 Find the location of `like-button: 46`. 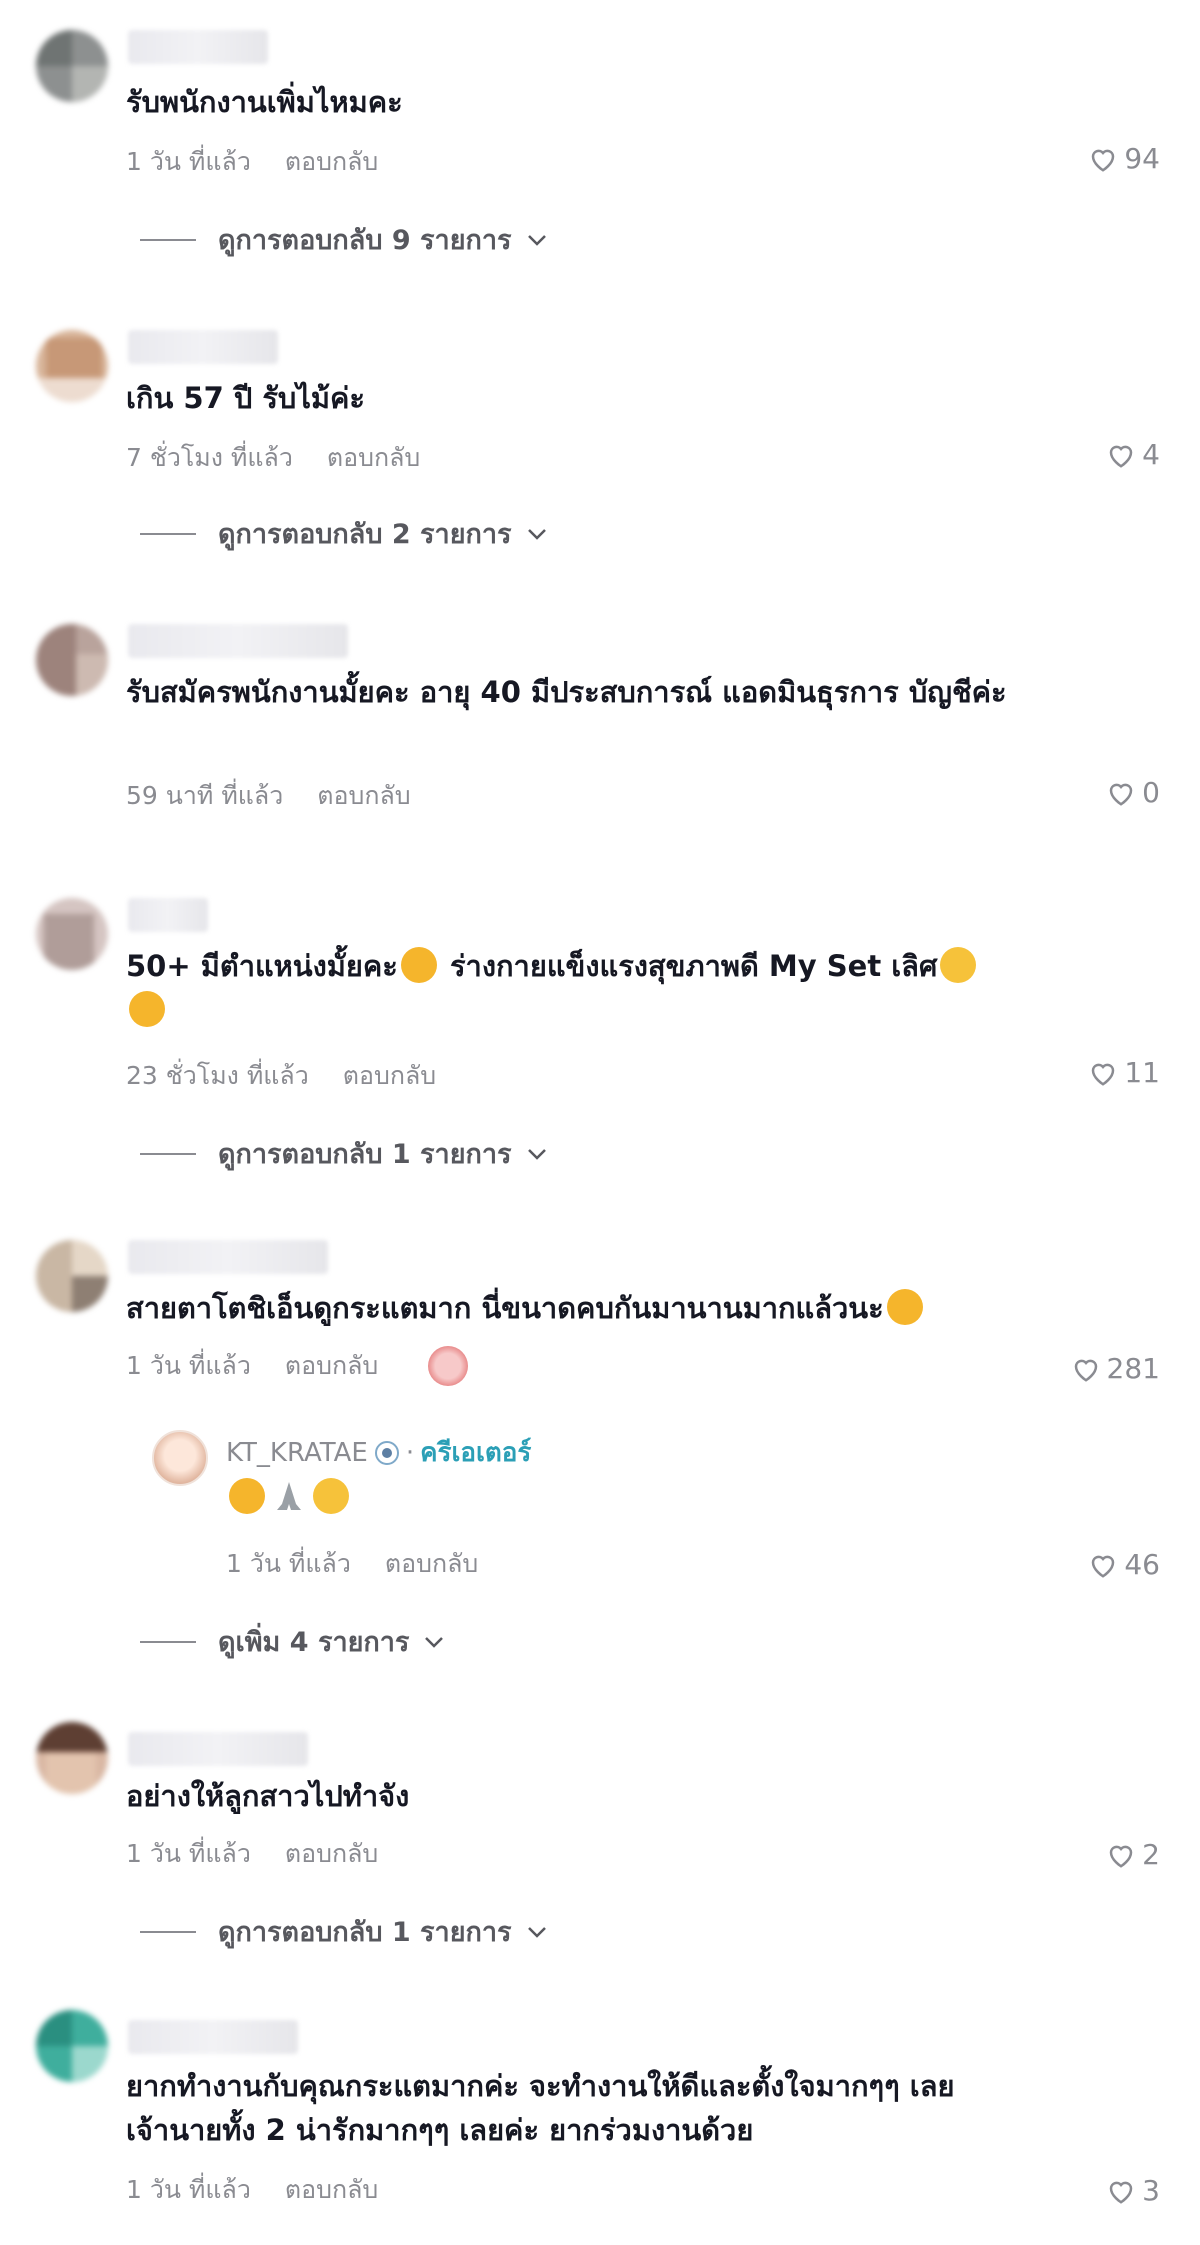

like-button: 46 is located at coordinates (1124, 1564).